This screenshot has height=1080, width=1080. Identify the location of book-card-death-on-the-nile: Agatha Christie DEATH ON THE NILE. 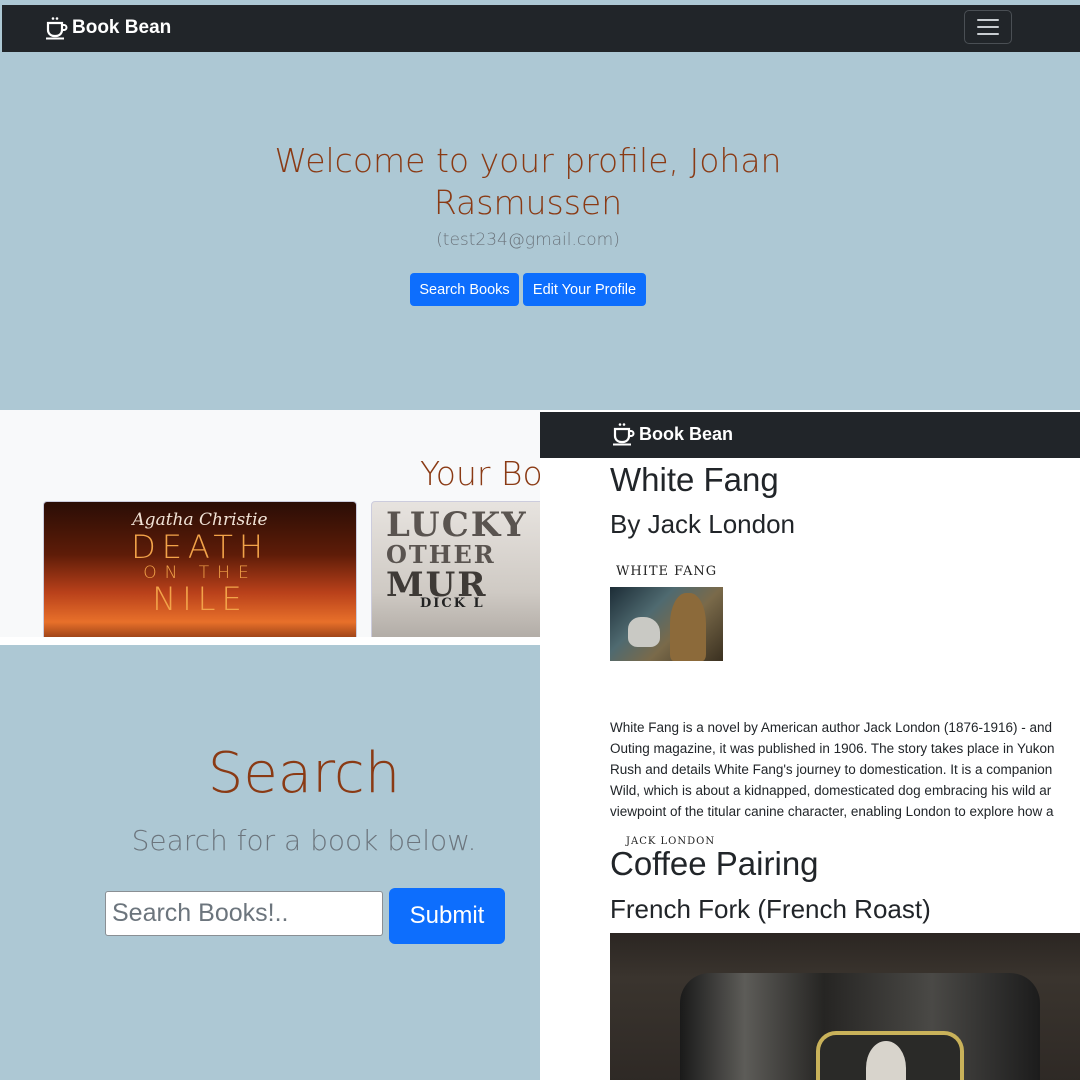
(200, 569).